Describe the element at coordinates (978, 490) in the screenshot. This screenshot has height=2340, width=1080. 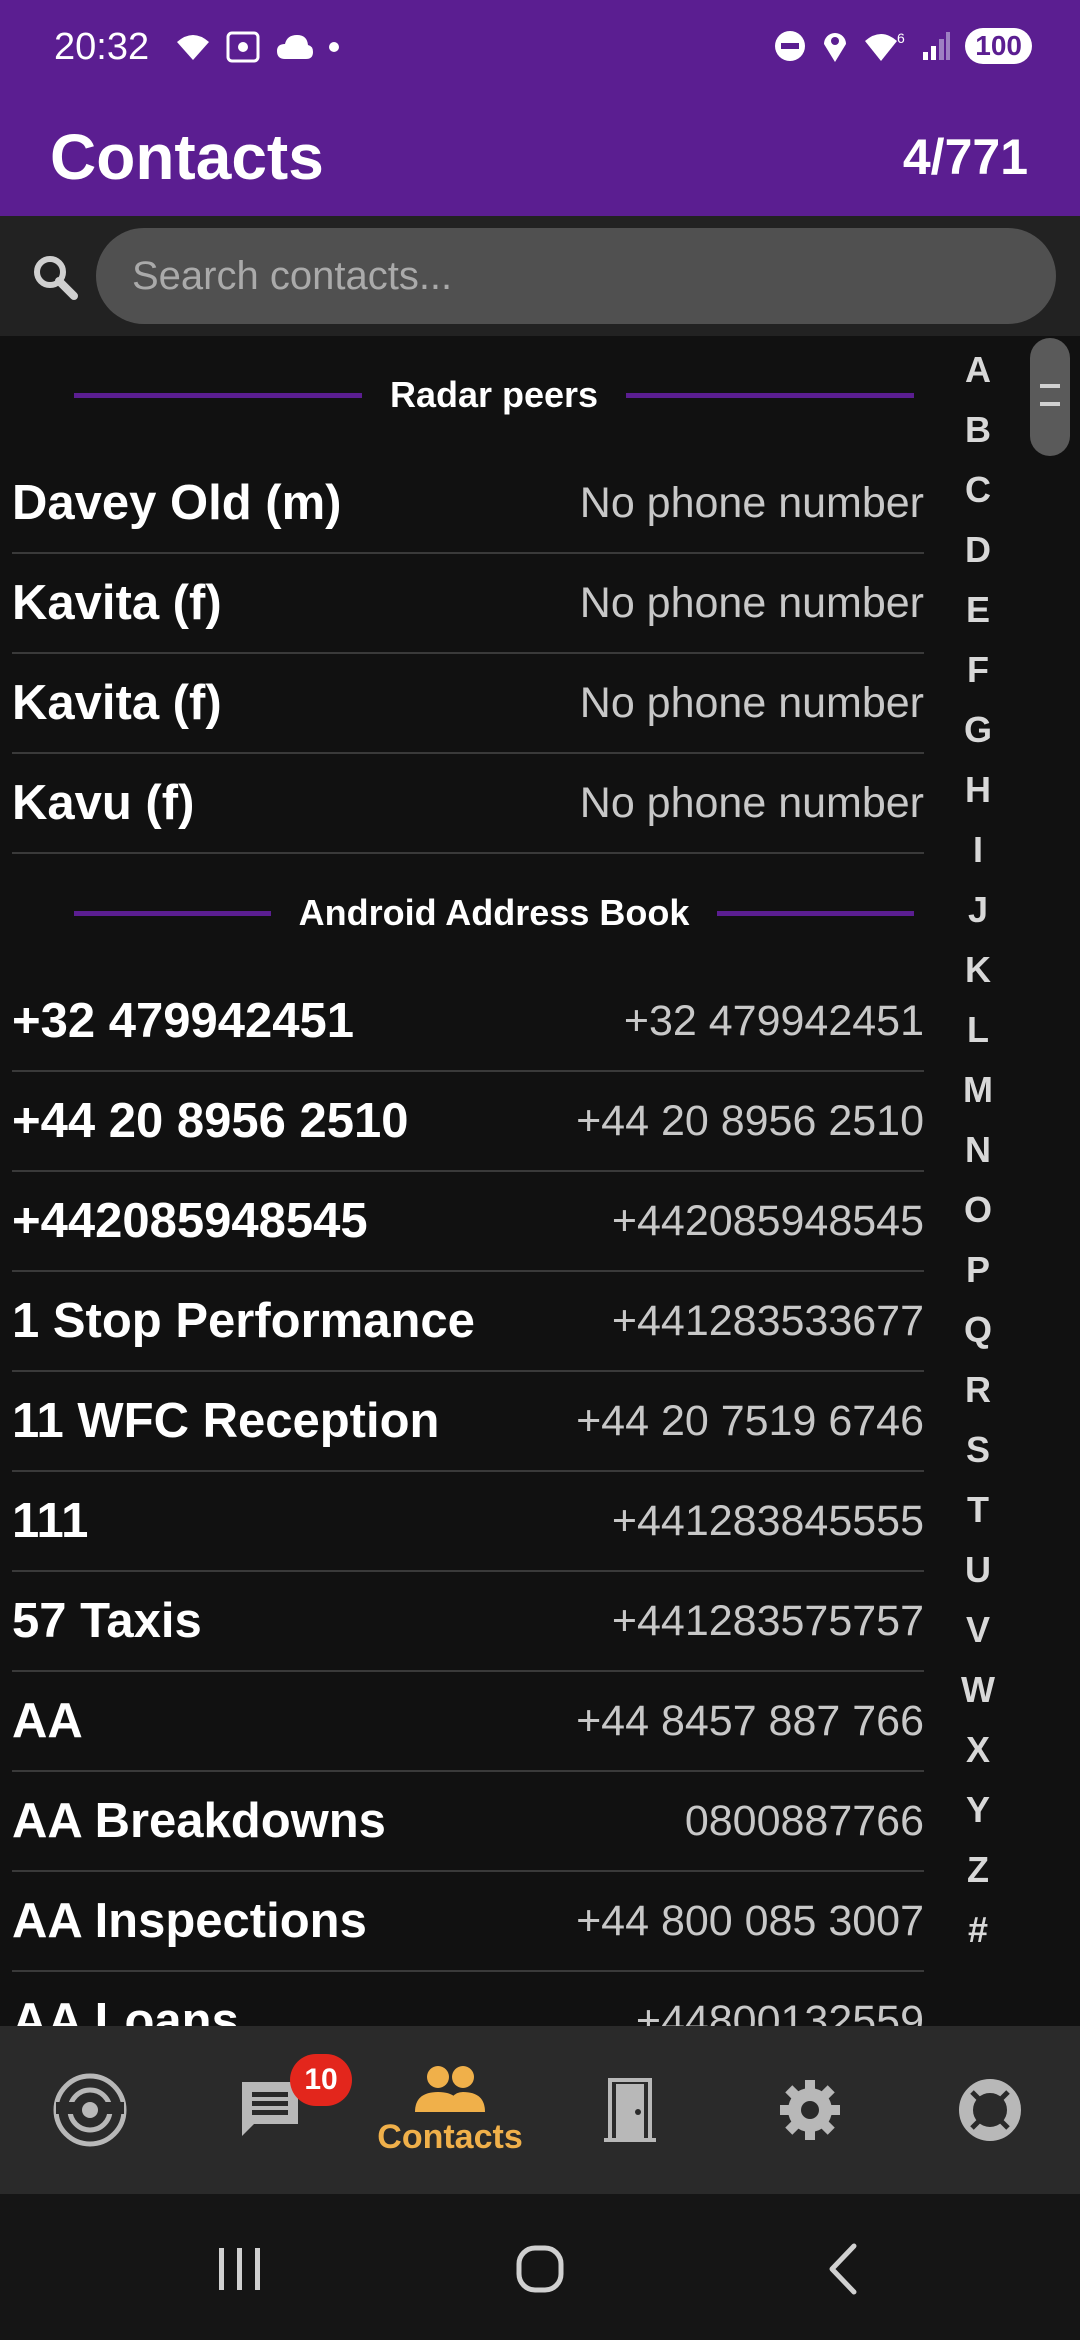
I see `alphabet-letter: C` at that location.